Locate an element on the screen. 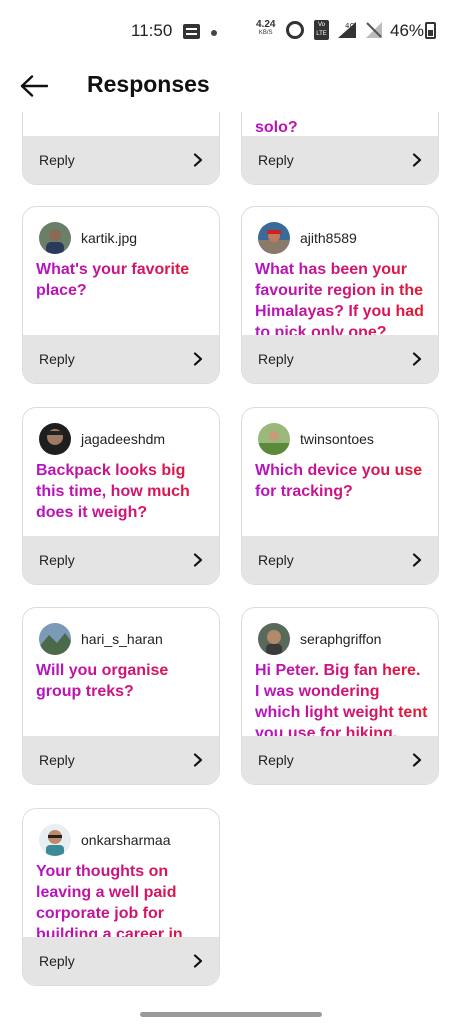 The width and height of the screenshot is (461, 1024). message-notification-icon is located at coordinates (191, 31).